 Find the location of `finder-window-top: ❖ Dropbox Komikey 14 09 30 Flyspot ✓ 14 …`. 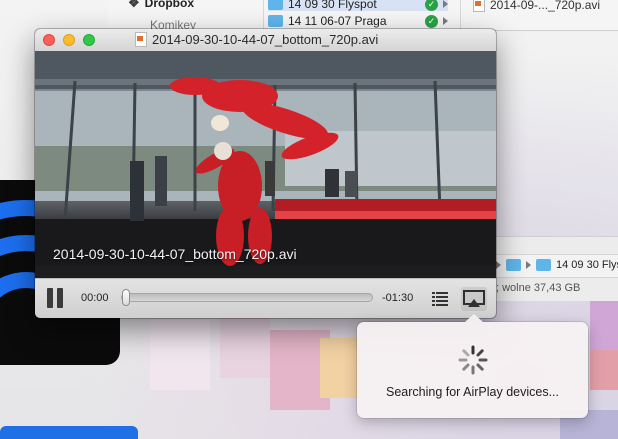

finder-window-top: ❖ Dropbox Komikey 14 09 30 Flyspot ✓ 14 … is located at coordinates (363, 16).